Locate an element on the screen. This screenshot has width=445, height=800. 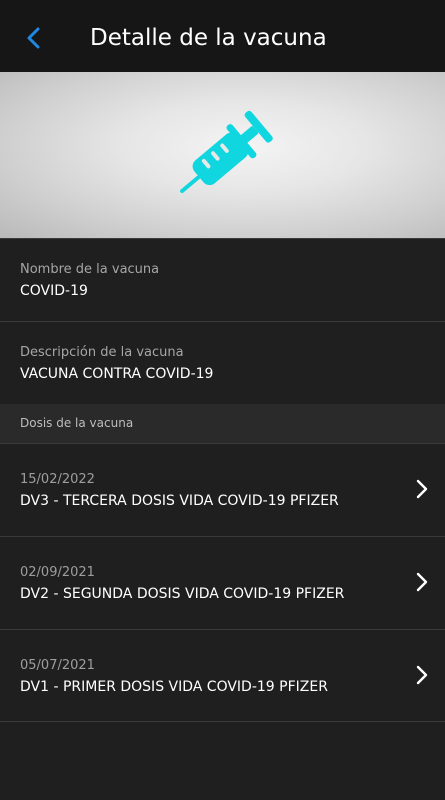
app-bar: Detalle de la vacuna is located at coordinates (222, 36).